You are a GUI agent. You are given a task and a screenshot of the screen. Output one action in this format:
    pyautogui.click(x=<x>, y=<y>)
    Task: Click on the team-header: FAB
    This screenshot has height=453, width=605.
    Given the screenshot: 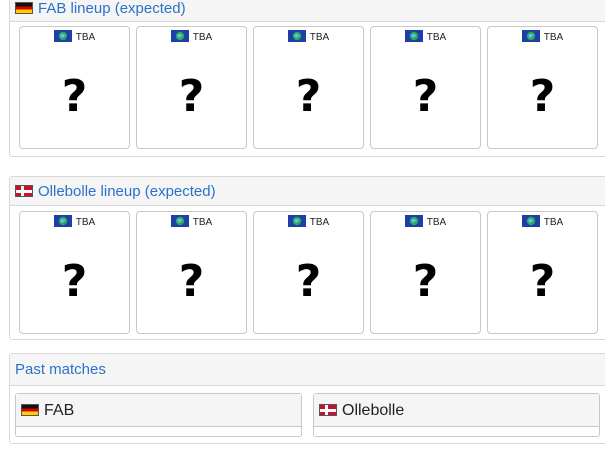 What is the action you would take?
    pyautogui.click(x=158, y=410)
    